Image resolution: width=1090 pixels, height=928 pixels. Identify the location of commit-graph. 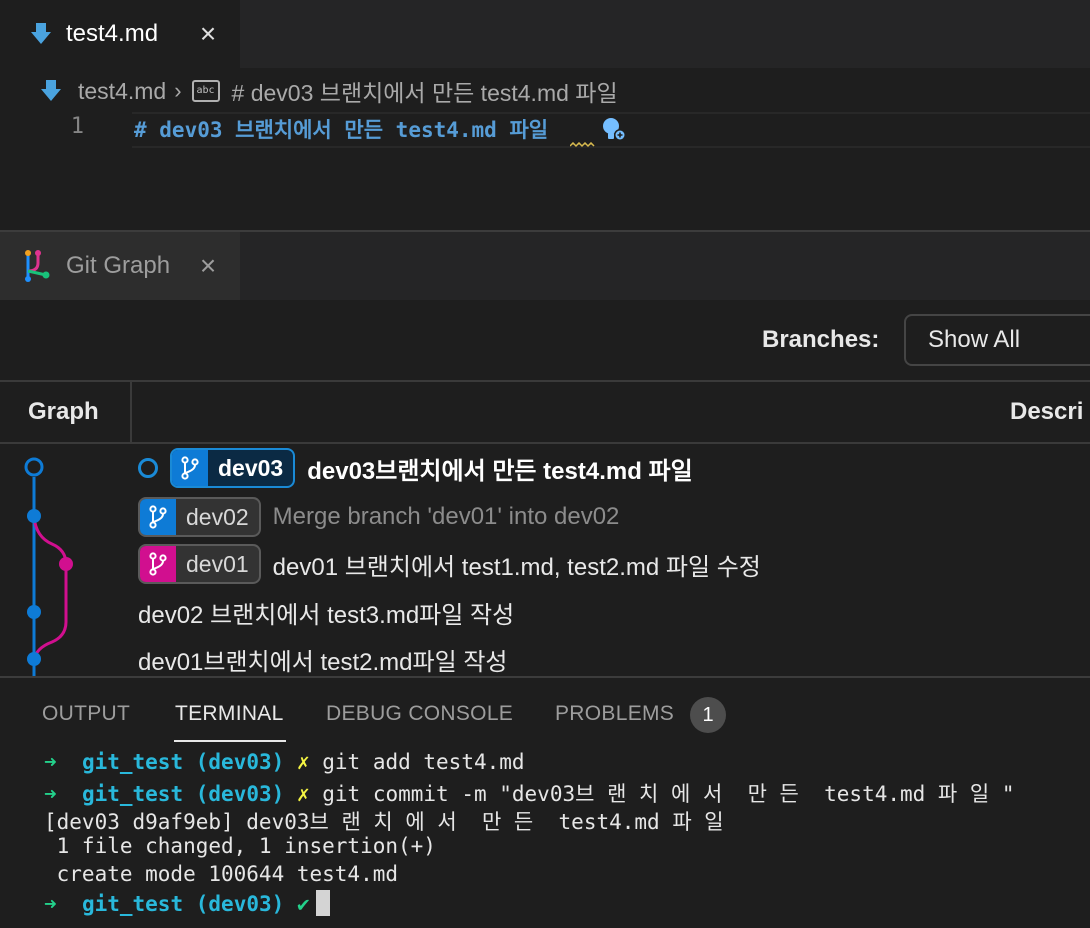
(48, 566).